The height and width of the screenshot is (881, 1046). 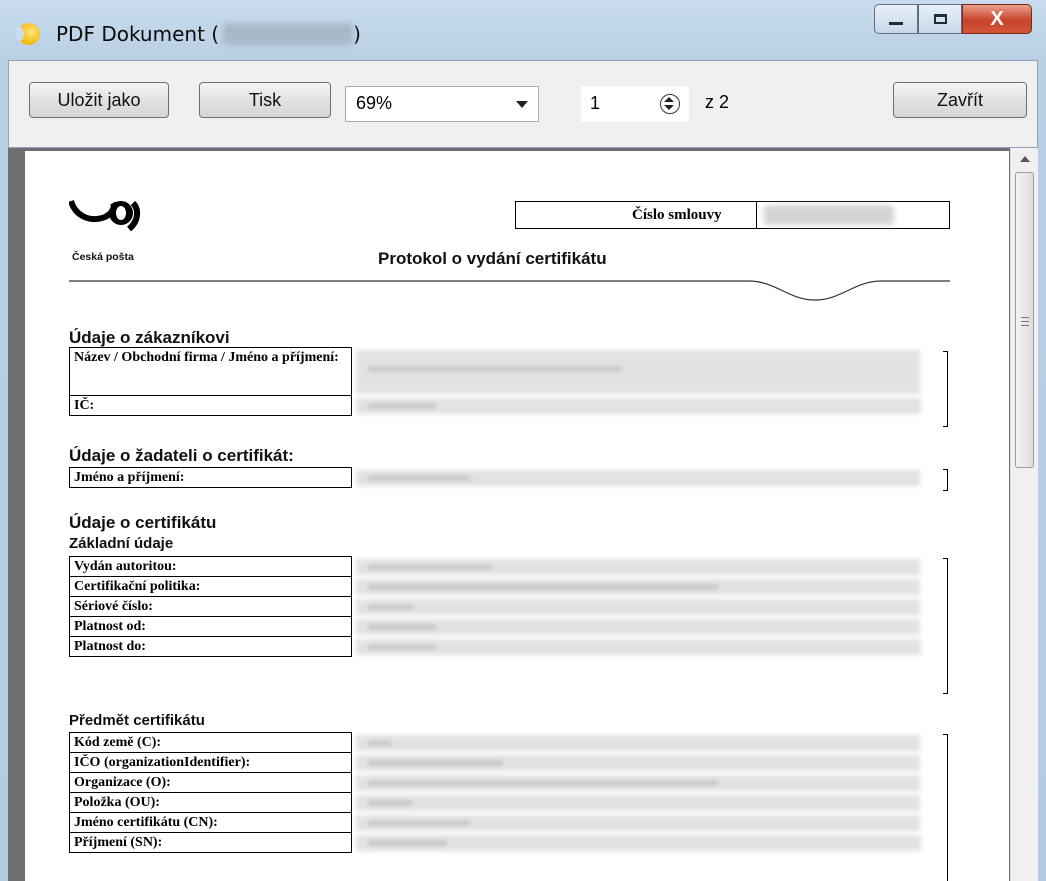 I want to click on table-row: Jméno a příjmení:, so click(x=498, y=477).